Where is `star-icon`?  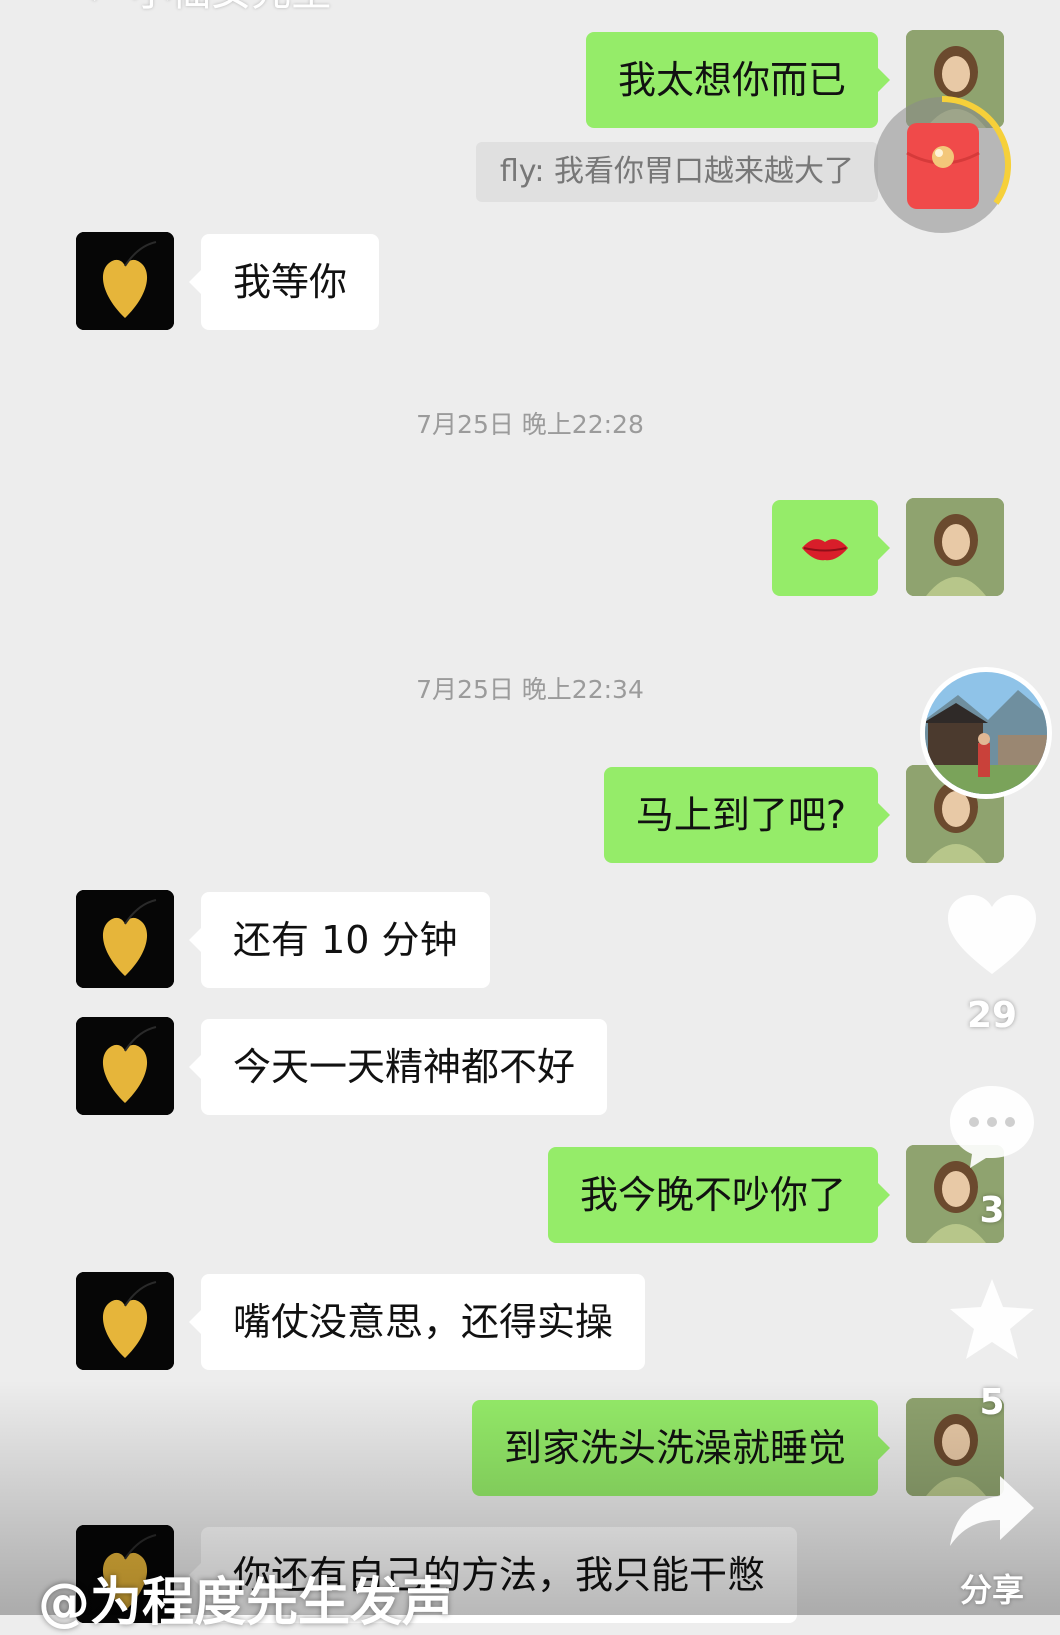 star-icon is located at coordinates (992, 1319).